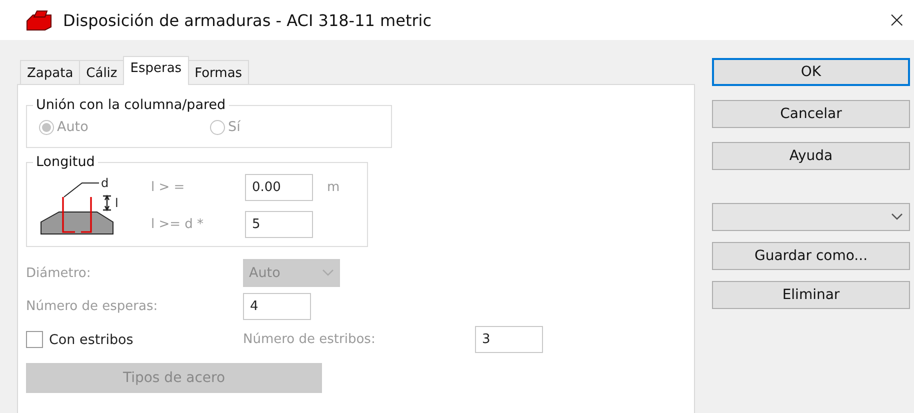 This screenshot has height=413, width=914. I want to click on input-field: 4, so click(277, 306).